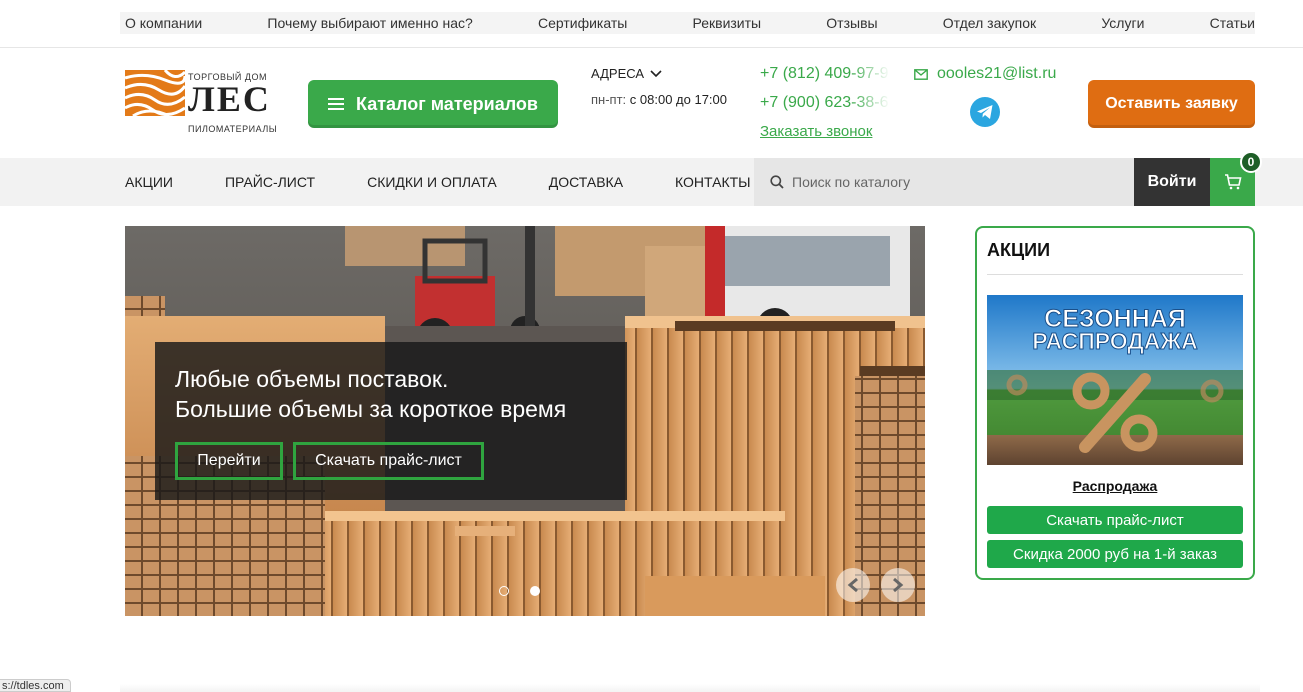 The height and width of the screenshot is (692, 1303). What do you see at coordinates (1251, 162) in the screenshot?
I see `cart-count-badge: 0` at bounding box center [1251, 162].